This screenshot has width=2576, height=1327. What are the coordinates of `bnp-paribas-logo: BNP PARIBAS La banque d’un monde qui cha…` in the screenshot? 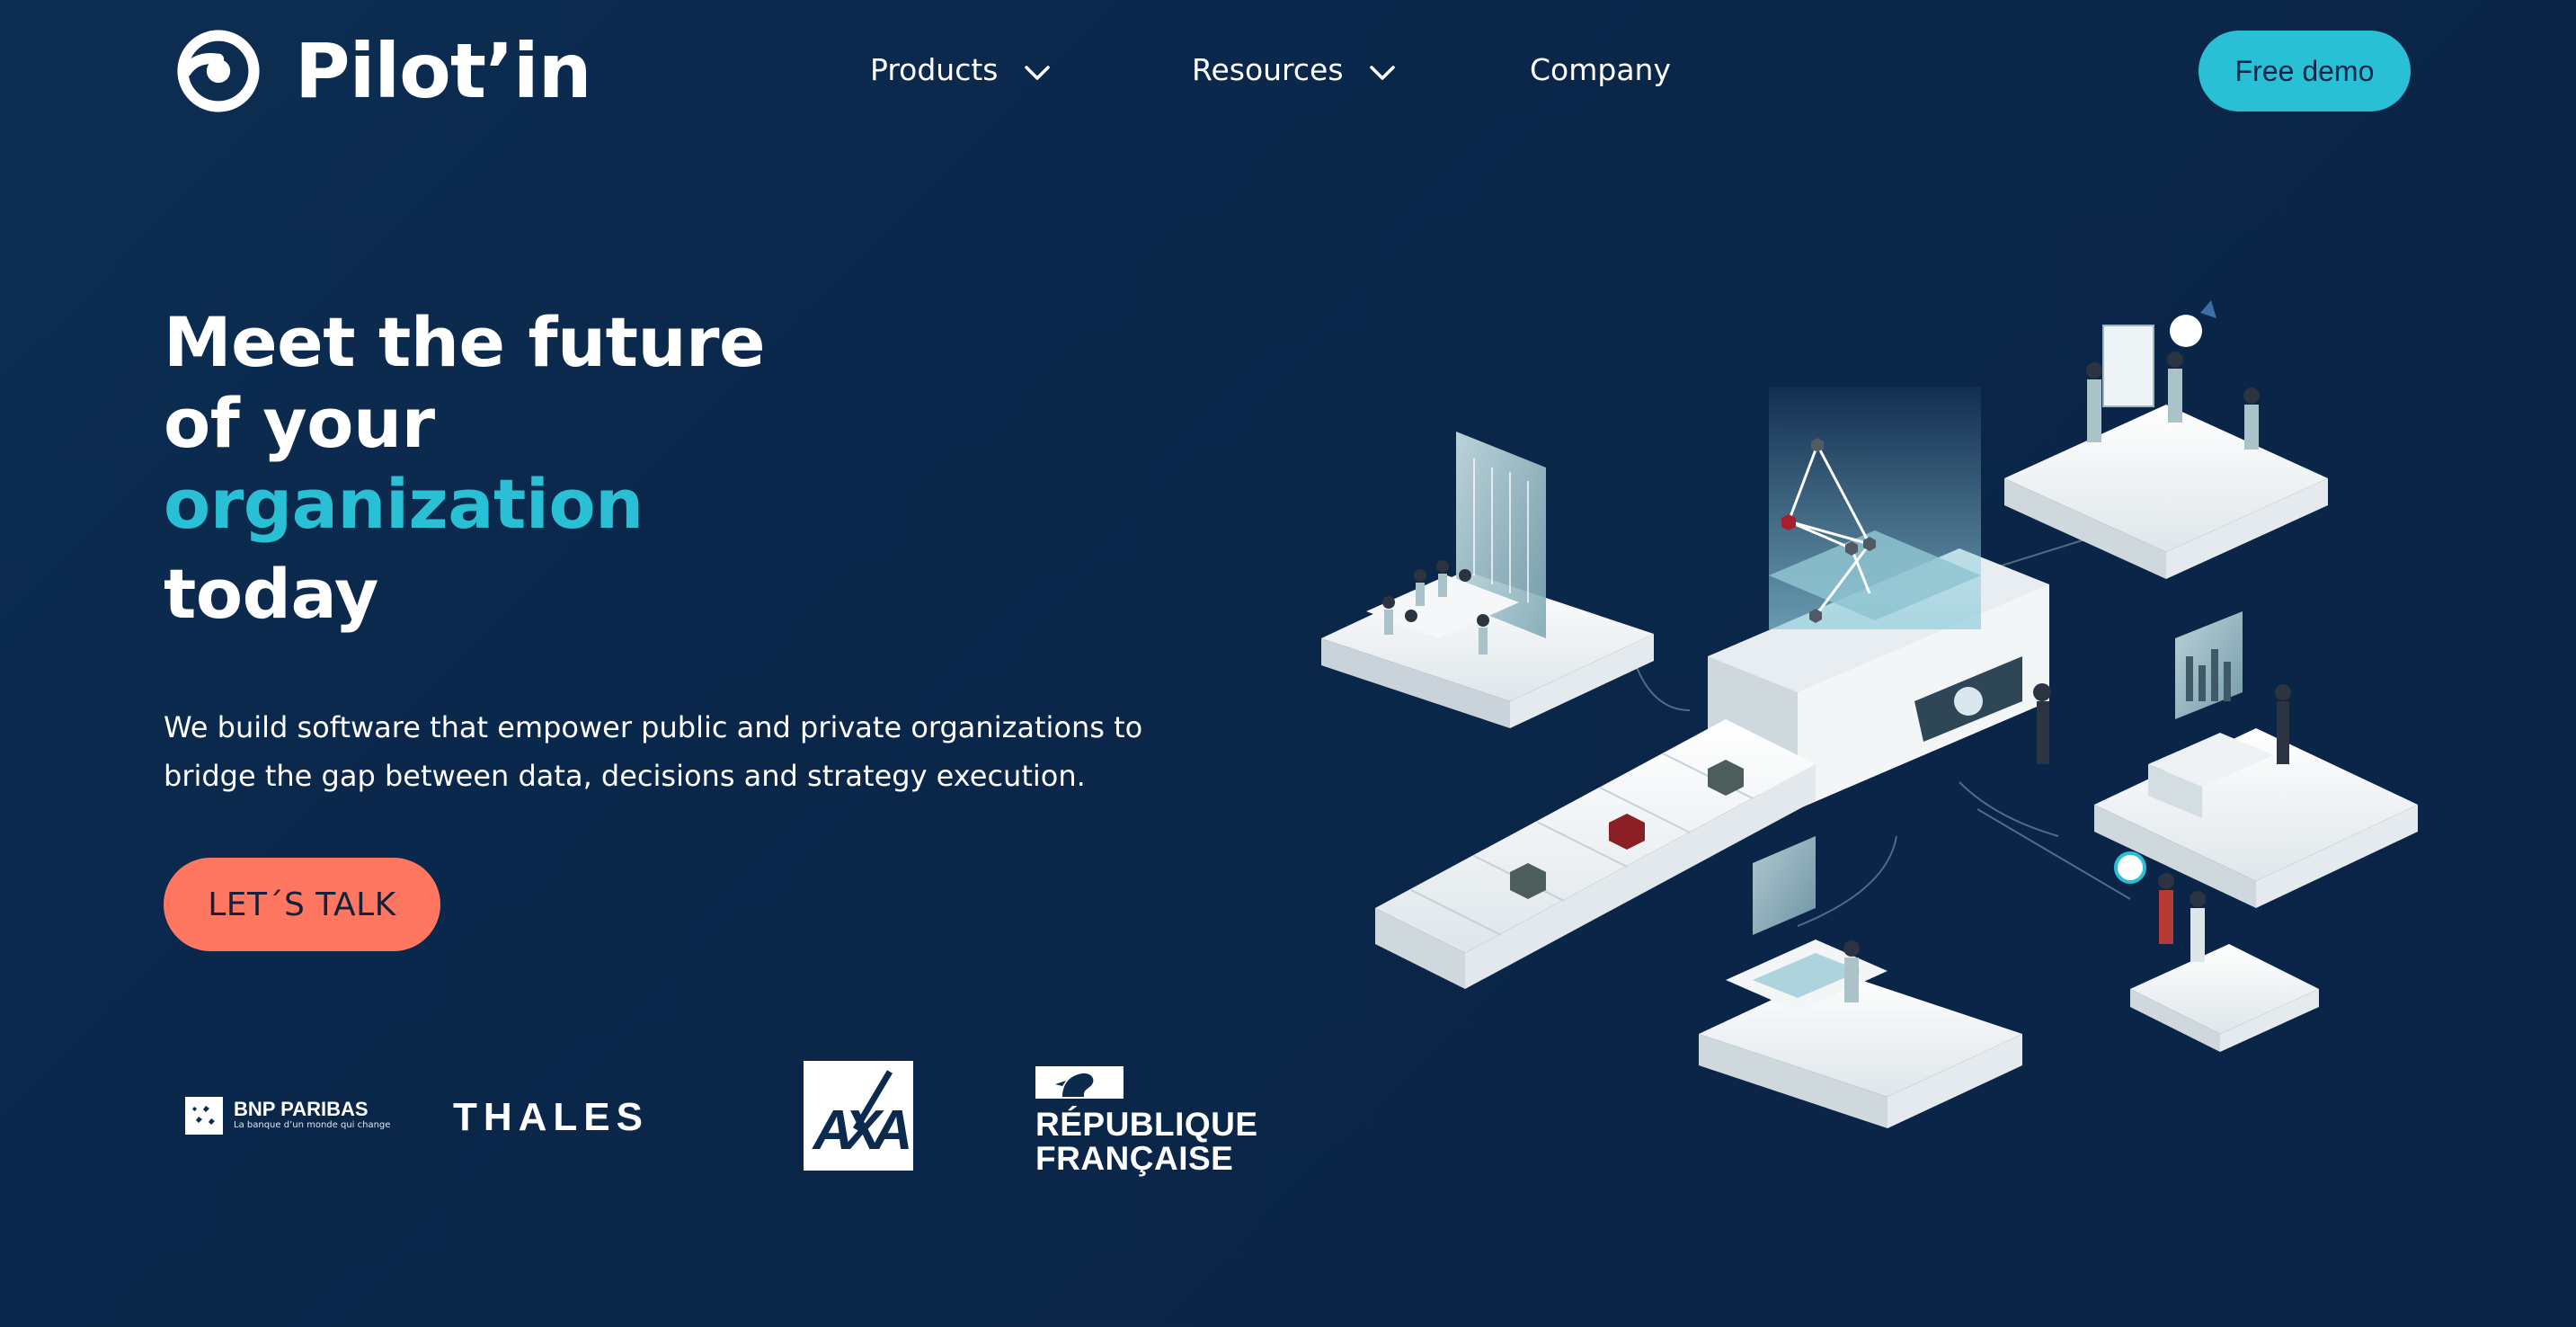 It's located at (287, 1116).